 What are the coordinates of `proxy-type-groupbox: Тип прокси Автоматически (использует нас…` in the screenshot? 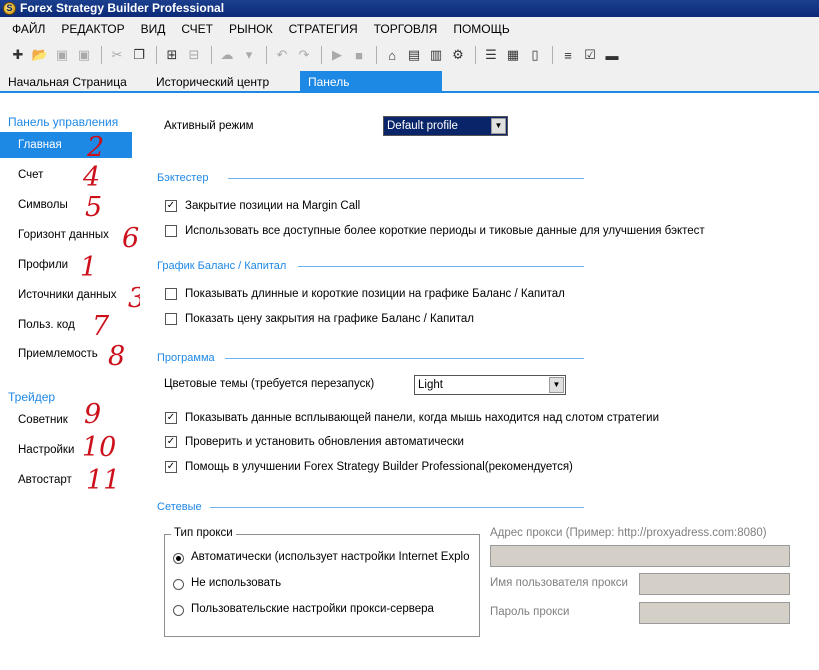 It's located at (322, 582).